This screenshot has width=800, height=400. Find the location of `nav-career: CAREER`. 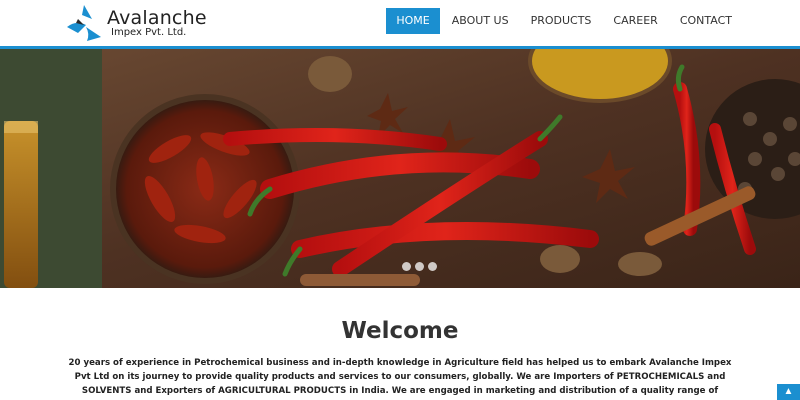

nav-career: CAREER is located at coordinates (635, 21).